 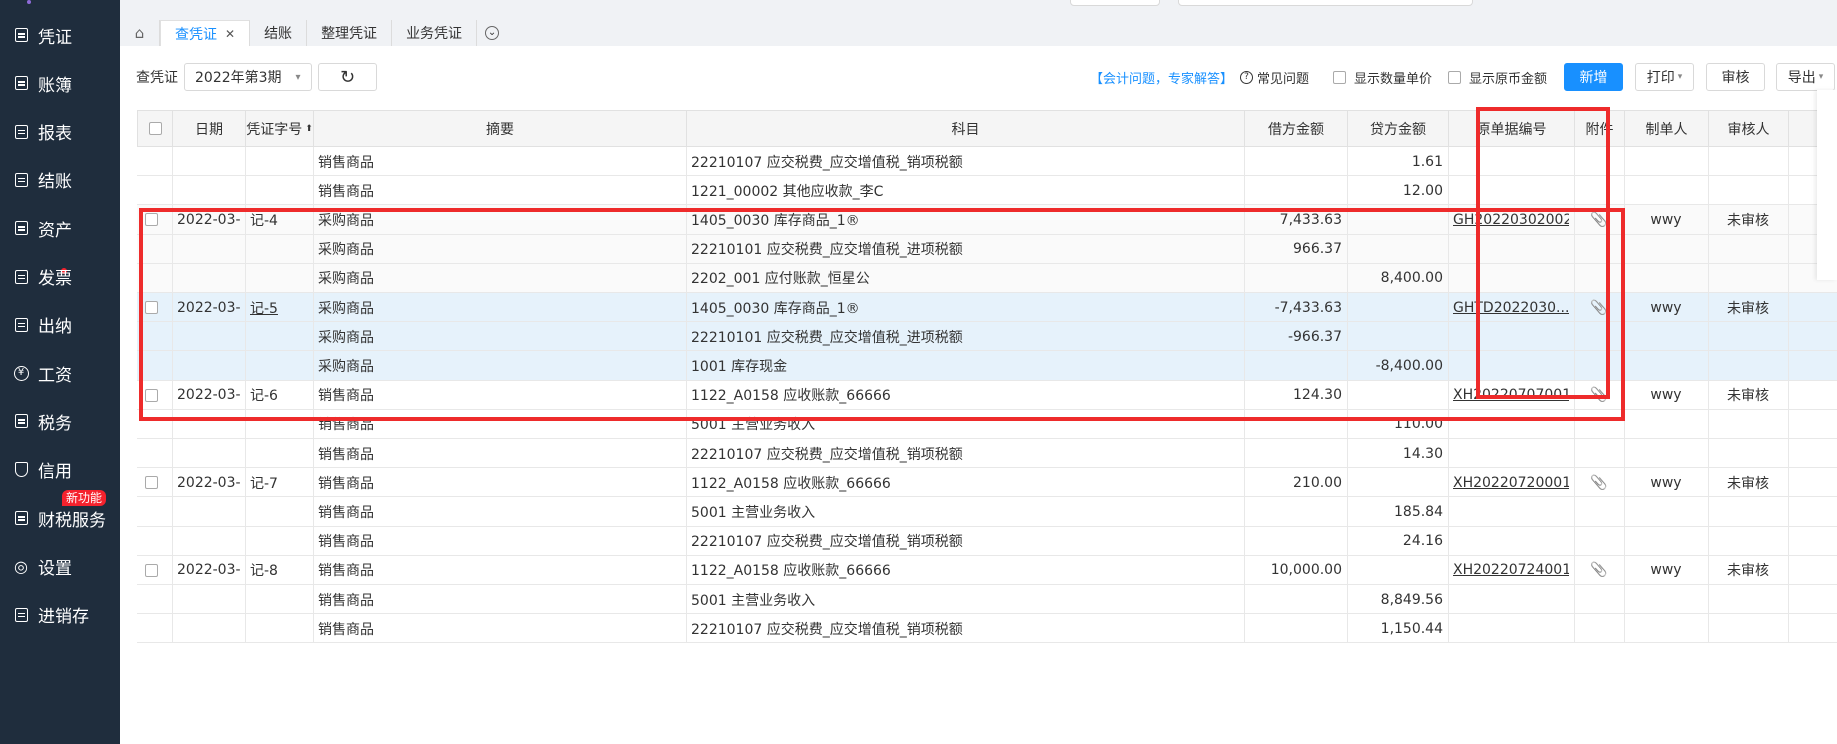 I want to click on source-doc-no-value: XH20220707001, so click(x=1511, y=395).